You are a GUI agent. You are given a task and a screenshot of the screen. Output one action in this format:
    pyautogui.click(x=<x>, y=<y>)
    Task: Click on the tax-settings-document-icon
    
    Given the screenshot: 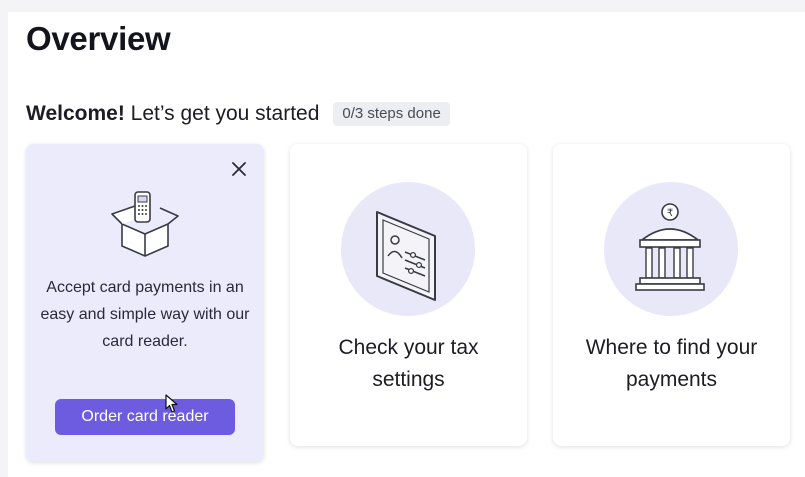 What is the action you would take?
    pyautogui.click(x=406, y=256)
    